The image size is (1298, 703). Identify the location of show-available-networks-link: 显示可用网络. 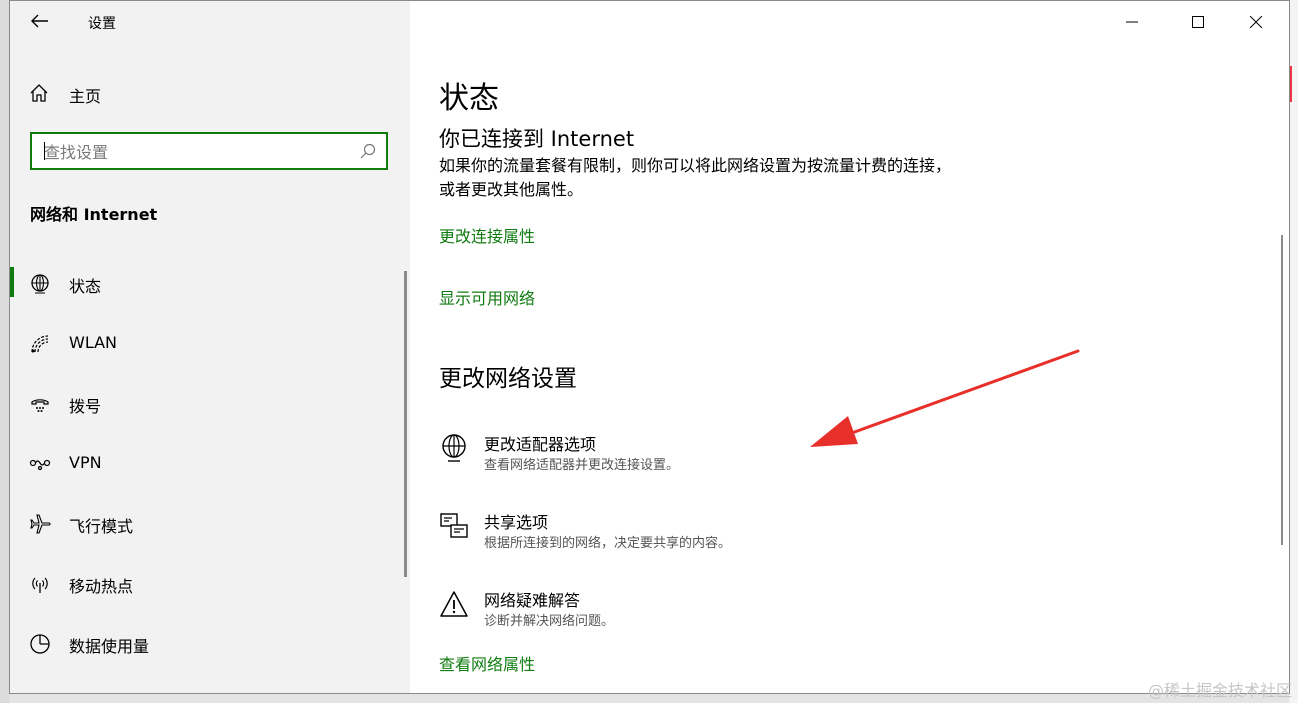
(487, 297).